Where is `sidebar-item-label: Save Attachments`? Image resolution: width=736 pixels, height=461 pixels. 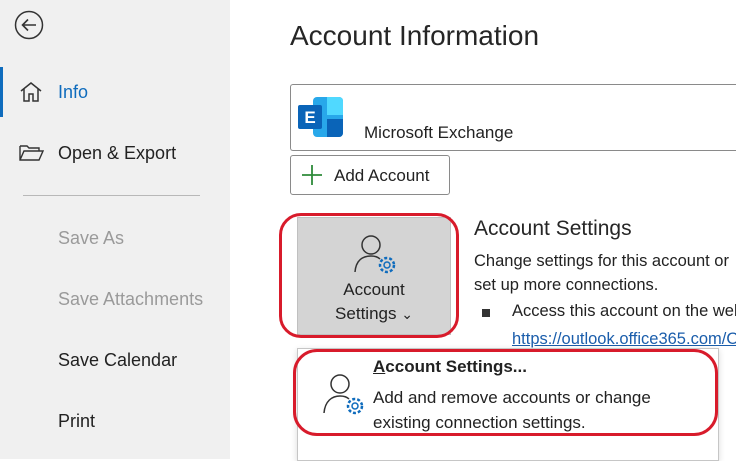
sidebar-item-label: Save Attachments is located at coordinates (131, 298).